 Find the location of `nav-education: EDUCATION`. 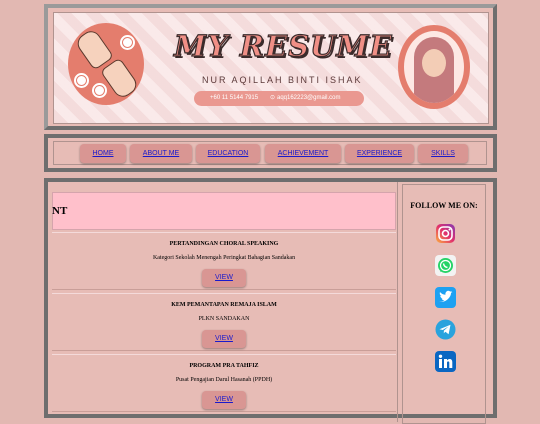

nav-education: EDUCATION is located at coordinates (228, 153).